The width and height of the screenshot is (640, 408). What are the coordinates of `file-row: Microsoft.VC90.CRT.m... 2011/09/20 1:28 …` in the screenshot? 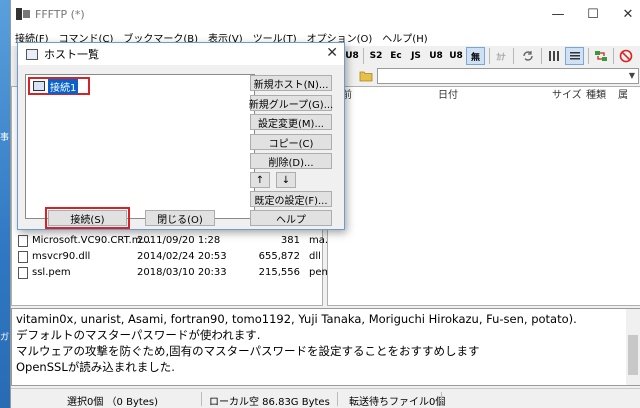 It's located at (173, 241).